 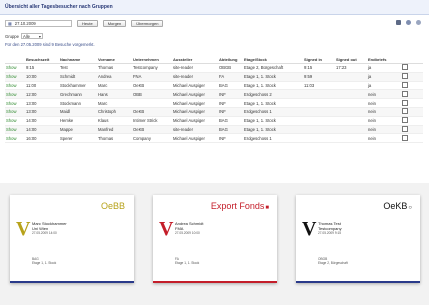 What do you see at coordinates (38, 23) in the screenshot?
I see `date-picker: ▦ 27.10.2009` at bounding box center [38, 23].